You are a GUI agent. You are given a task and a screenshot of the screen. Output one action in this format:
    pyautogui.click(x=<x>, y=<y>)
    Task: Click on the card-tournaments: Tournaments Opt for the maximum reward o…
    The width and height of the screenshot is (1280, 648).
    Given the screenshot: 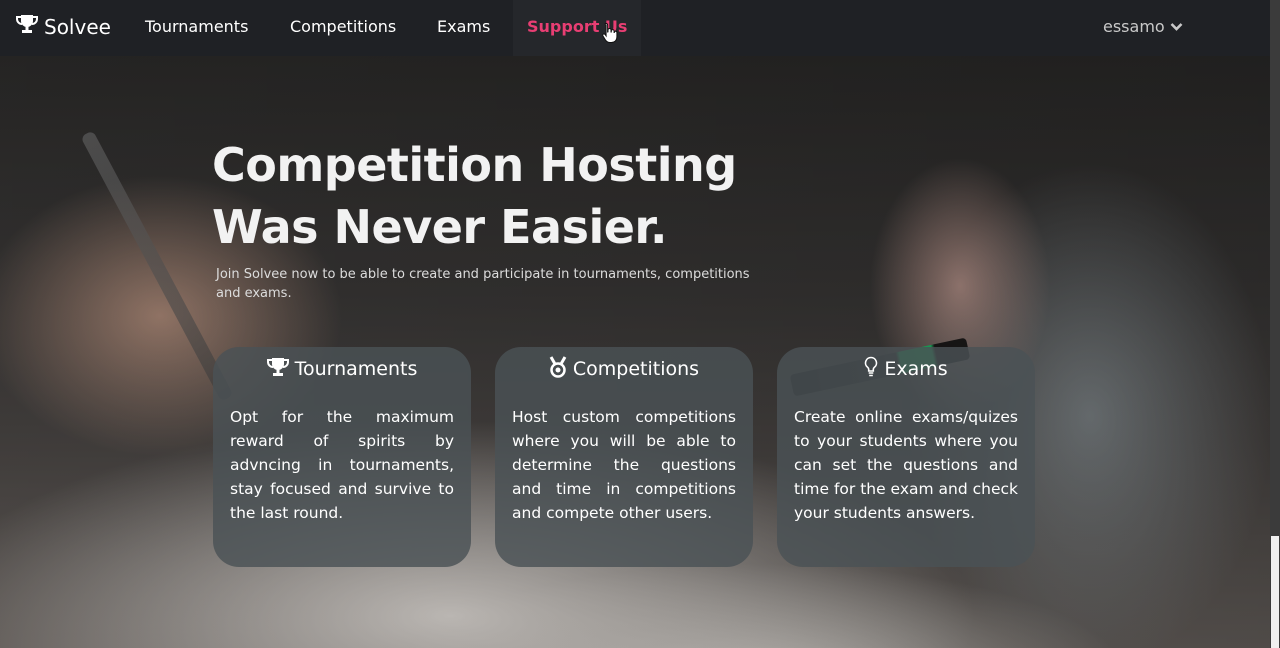 What is the action you would take?
    pyautogui.click(x=342, y=457)
    